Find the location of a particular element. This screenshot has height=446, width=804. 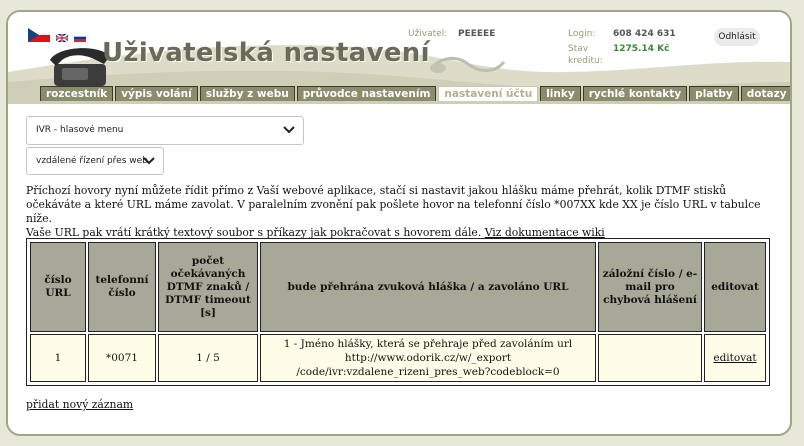

tab-platby: platby is located at coordinates (714, 93).